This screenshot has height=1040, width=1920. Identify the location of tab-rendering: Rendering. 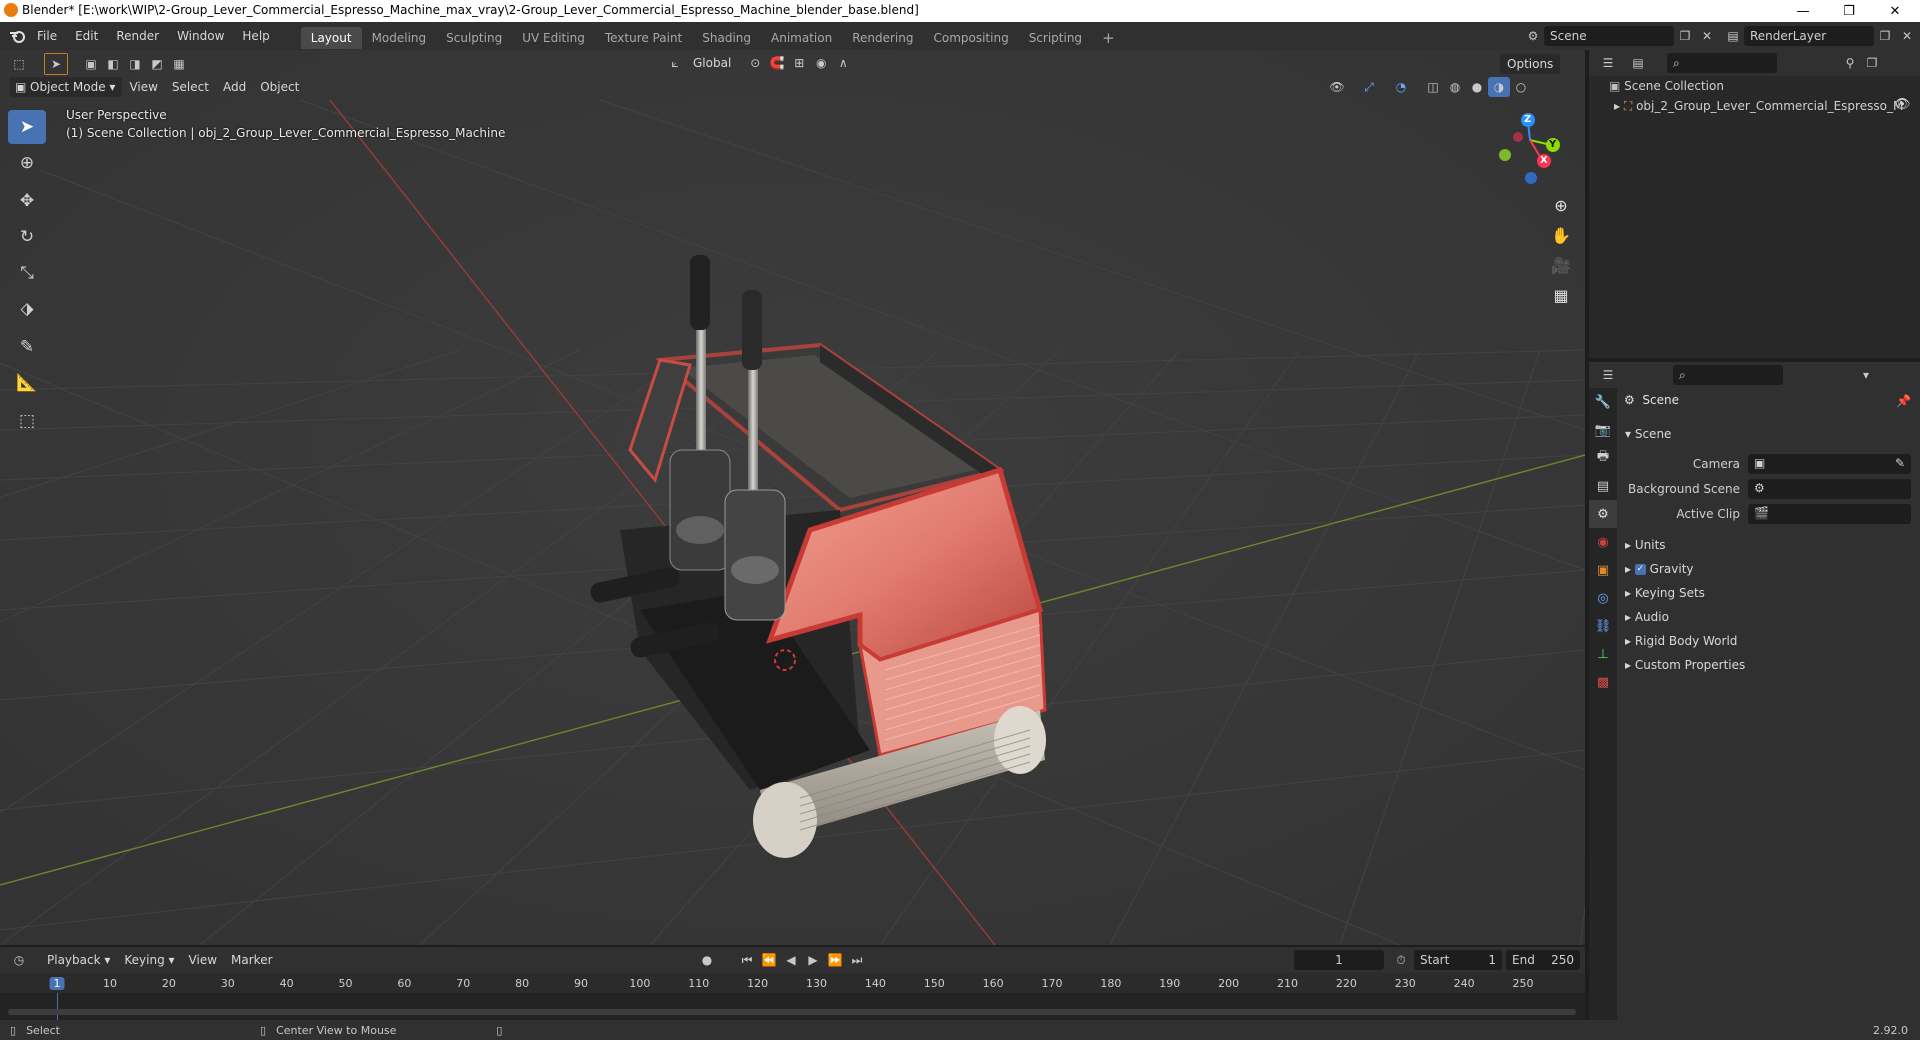
(882, 38).